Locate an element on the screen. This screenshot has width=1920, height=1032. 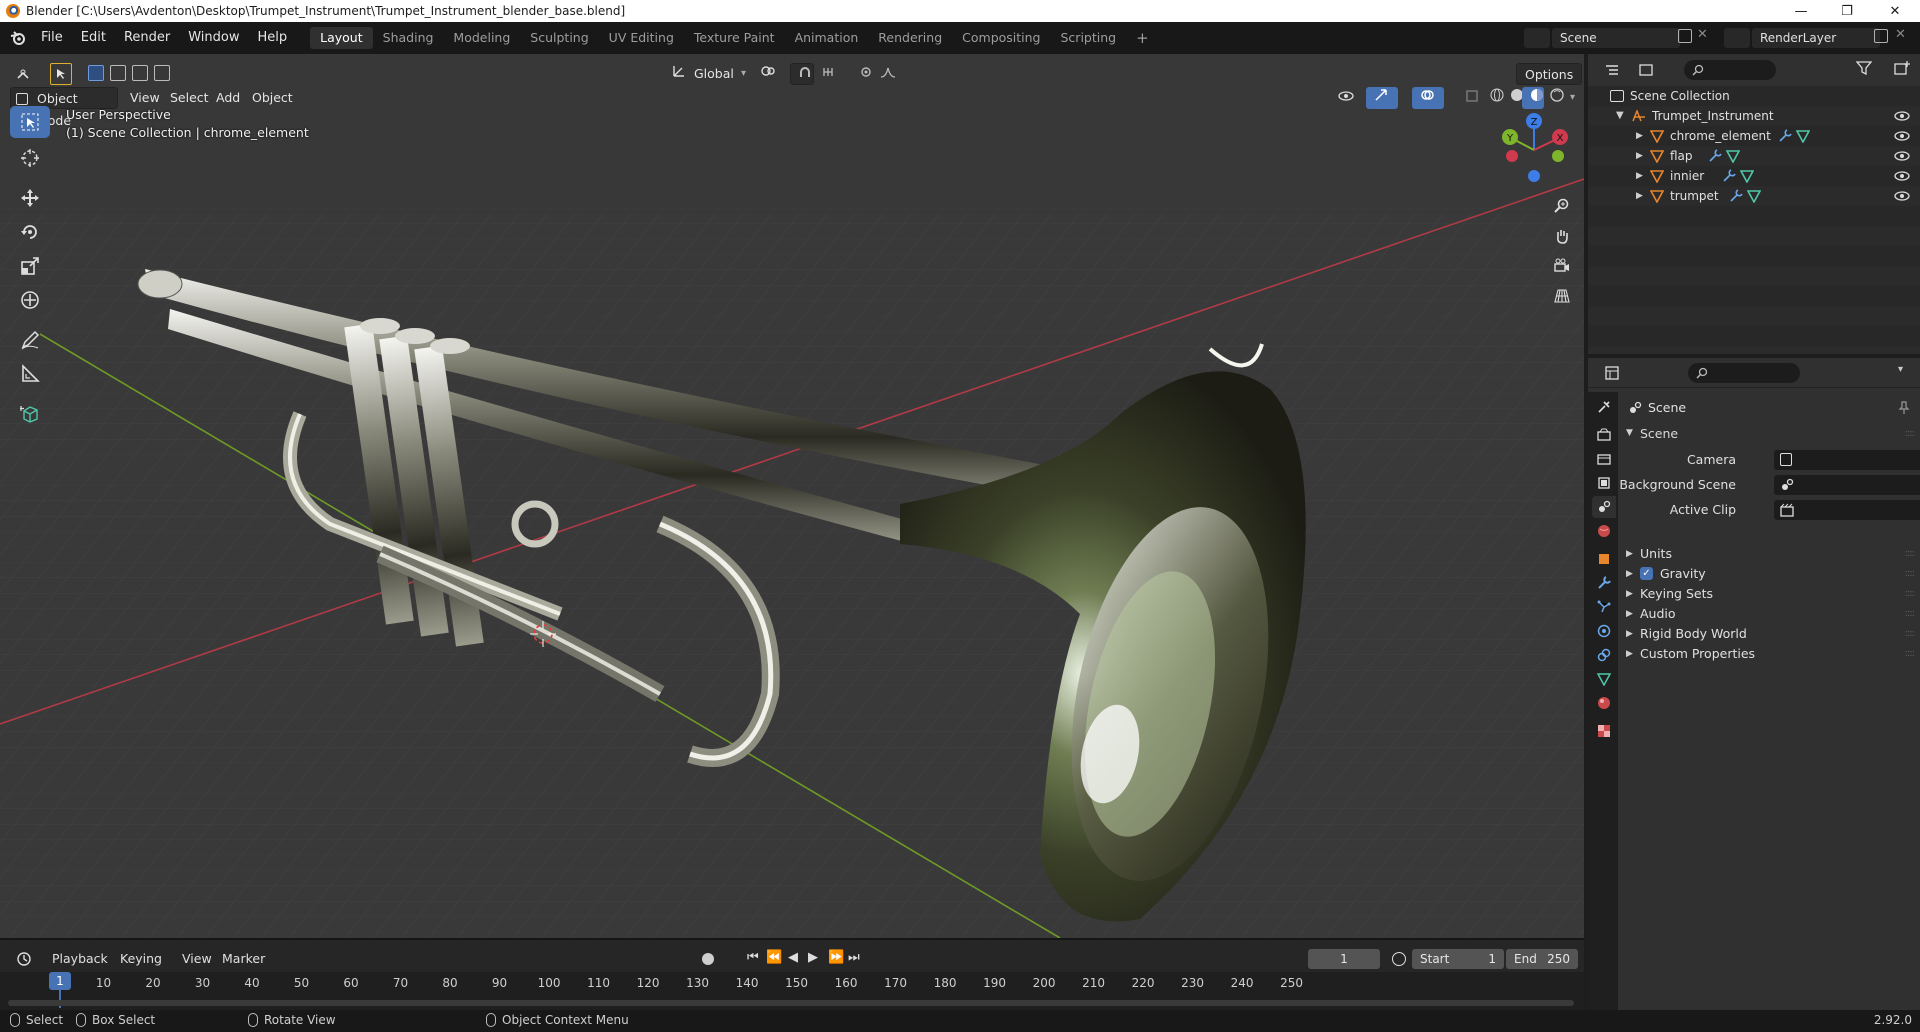
background-scene-field is located at coordinates (1847, 485).